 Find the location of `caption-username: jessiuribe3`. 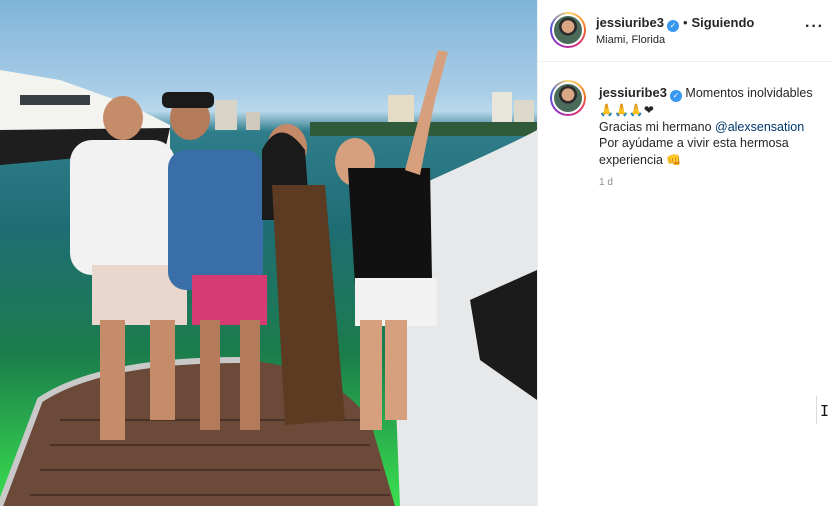

caption-username: jessiuribe3 is located at coordinates (633, 92).